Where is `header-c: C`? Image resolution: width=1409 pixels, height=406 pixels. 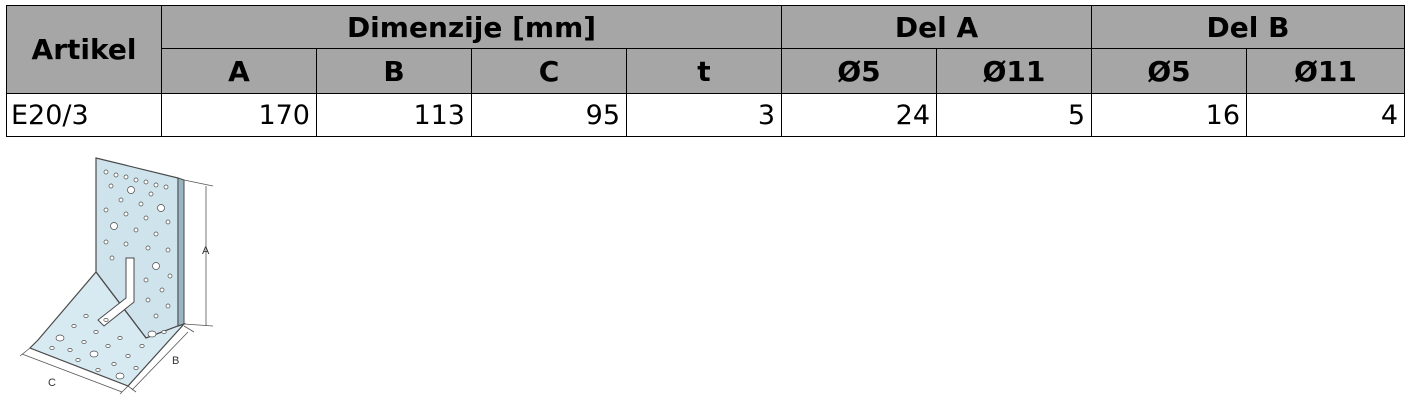 header-c: C is located at coordinates (549, 71).